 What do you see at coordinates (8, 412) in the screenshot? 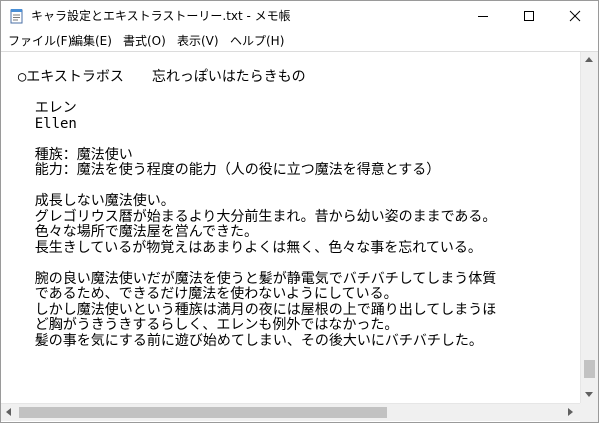
I see `scroll-left-icon` at bounding box center [8, 412].